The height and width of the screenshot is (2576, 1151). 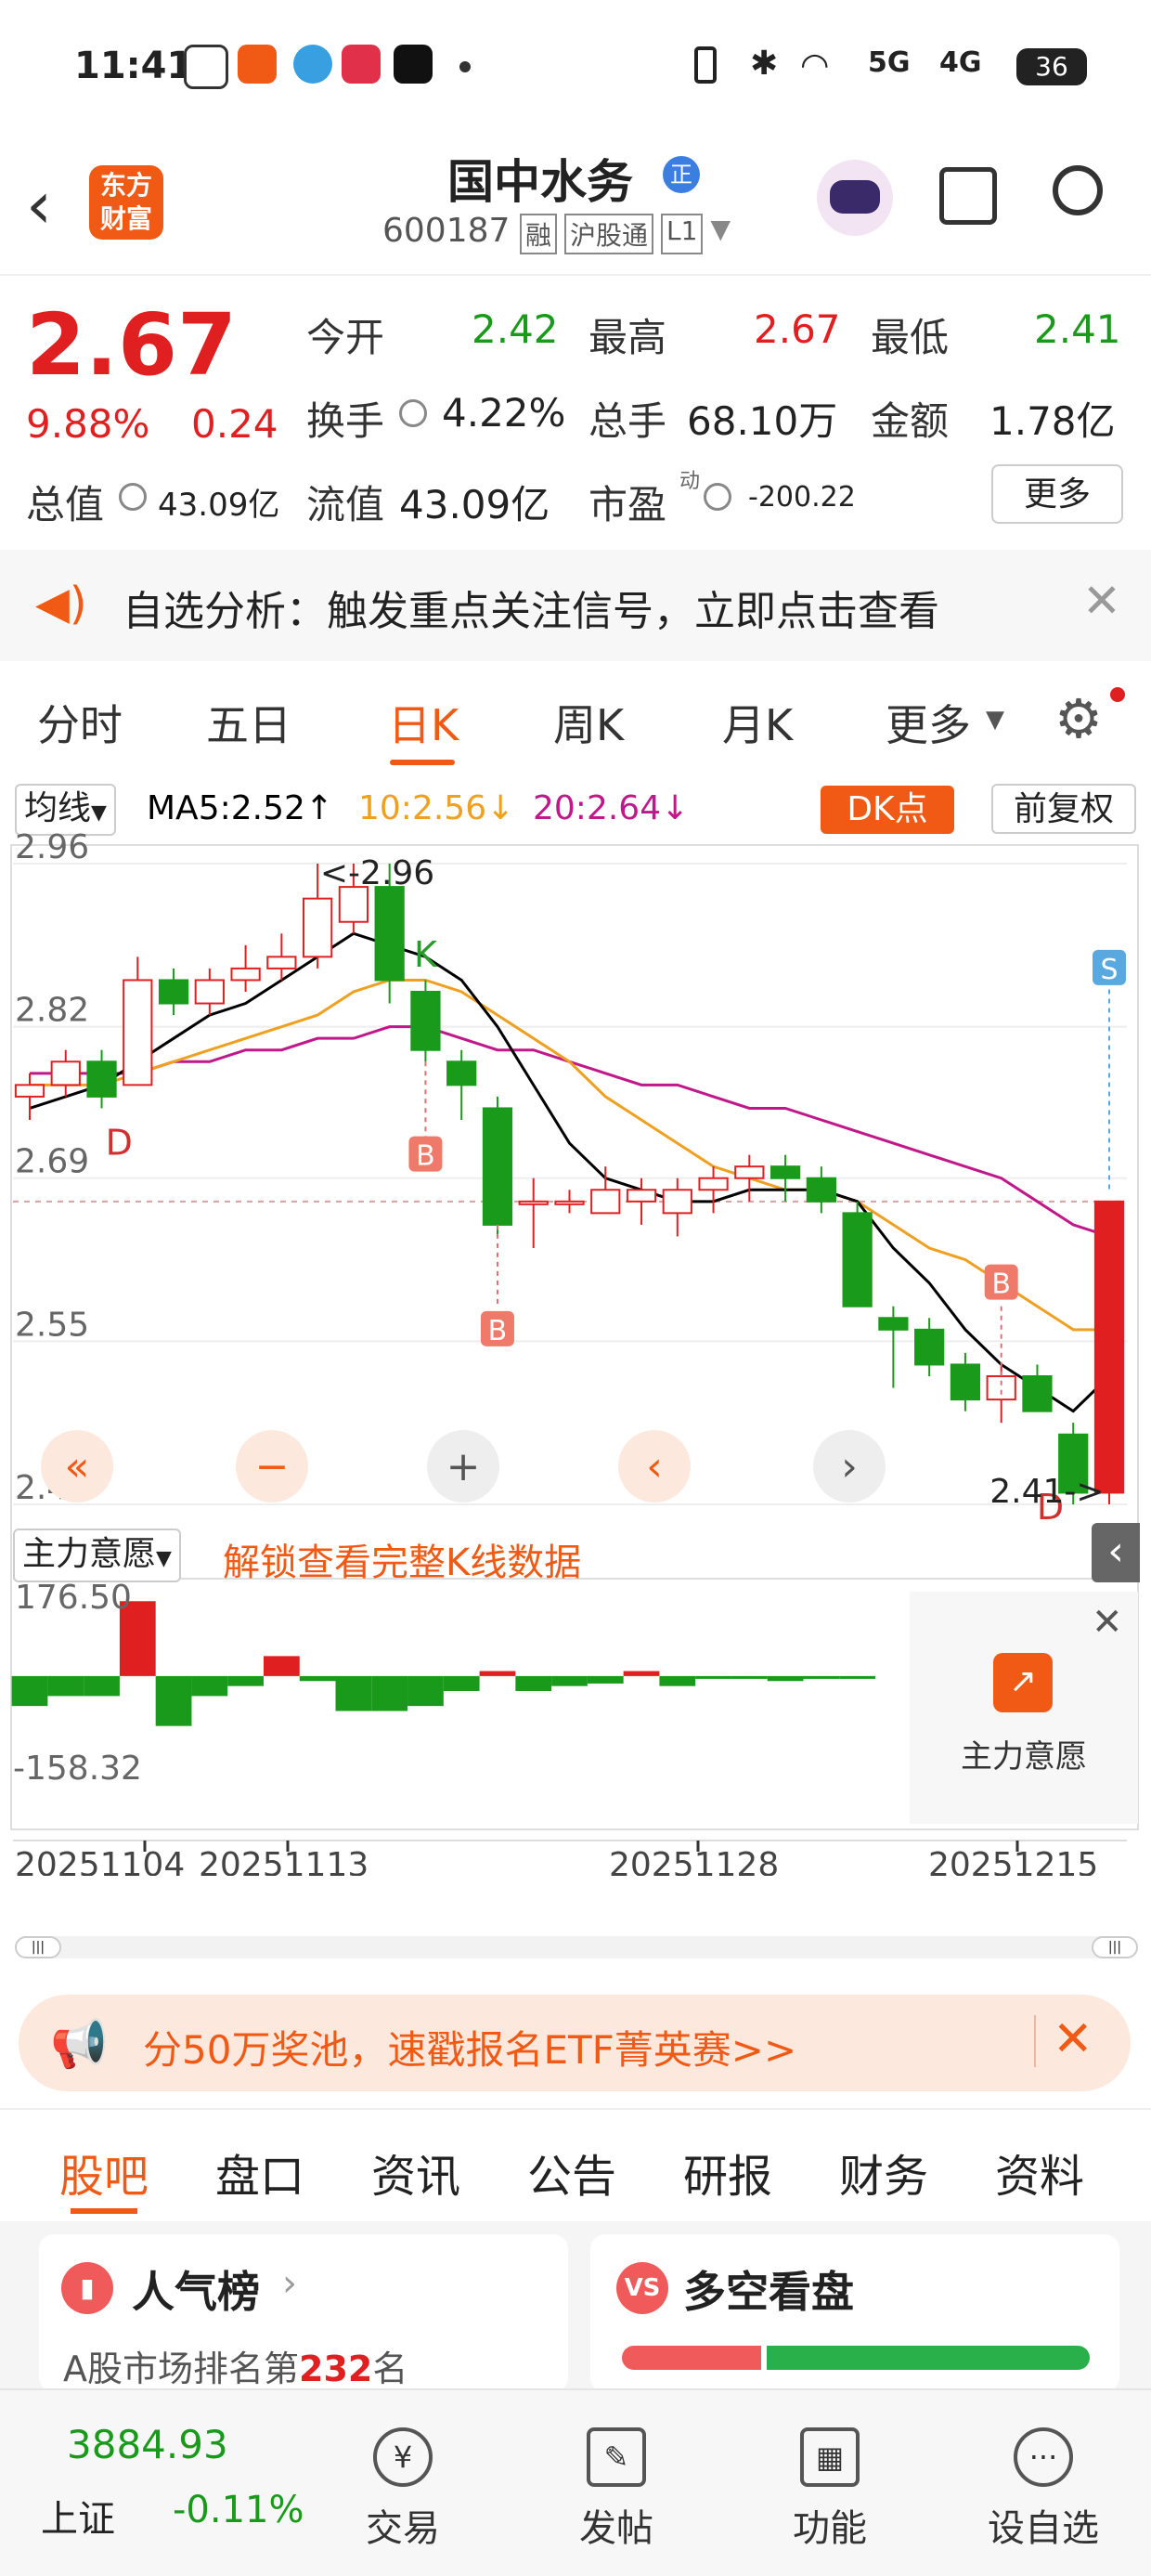 What do you see at coordinates (426, 955) in the screenshot?
I see `signal-k-mark: K` at bounding box center [426, 955].